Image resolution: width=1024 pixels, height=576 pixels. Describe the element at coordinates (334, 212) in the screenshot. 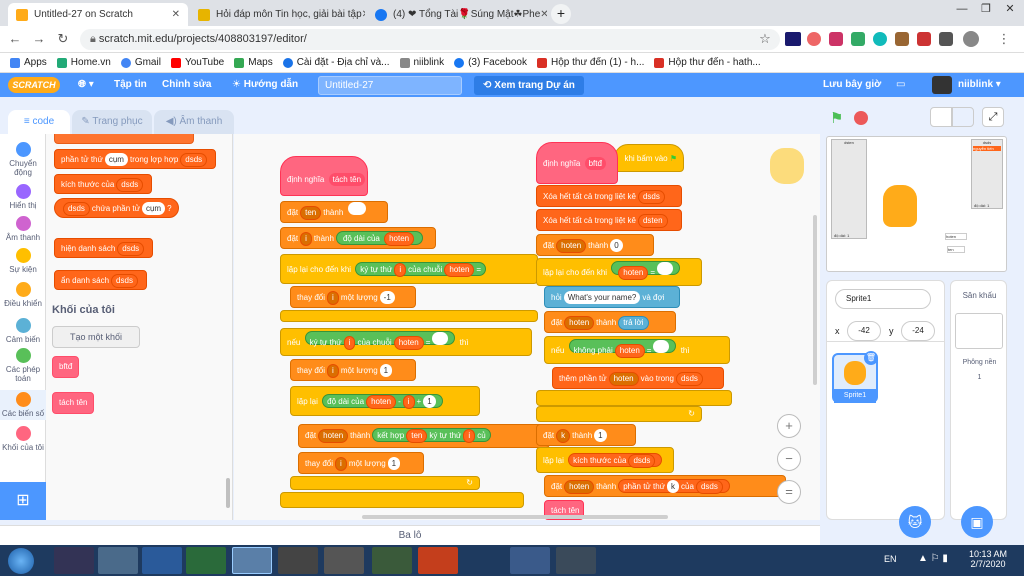

I see `set-variable-block: đặt ten thành` at that location.